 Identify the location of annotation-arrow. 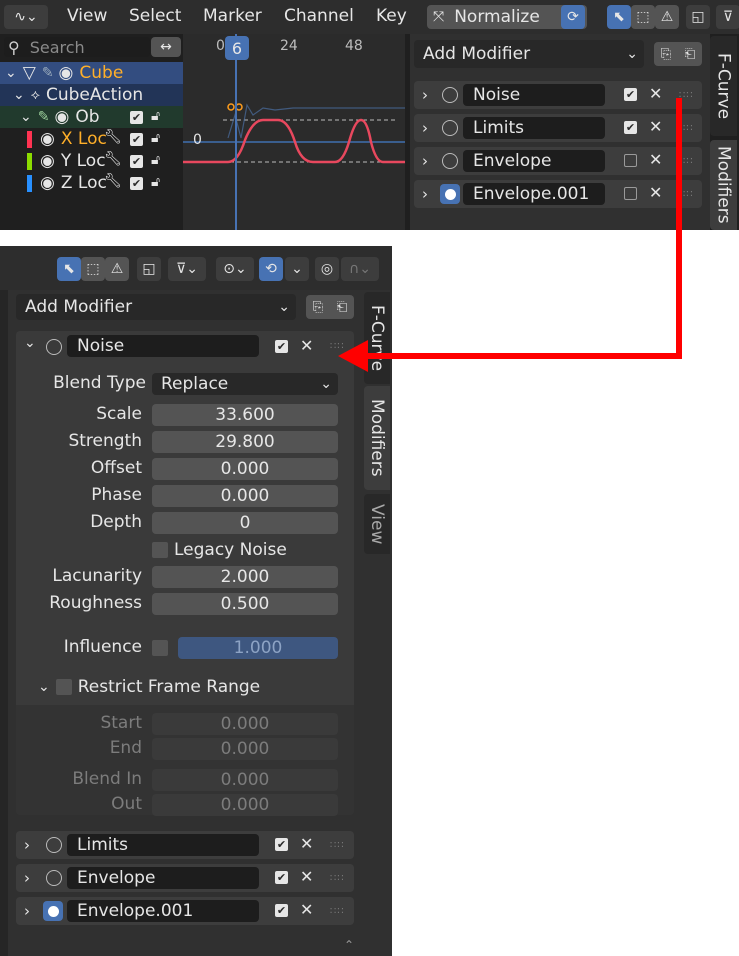
(510, 235).